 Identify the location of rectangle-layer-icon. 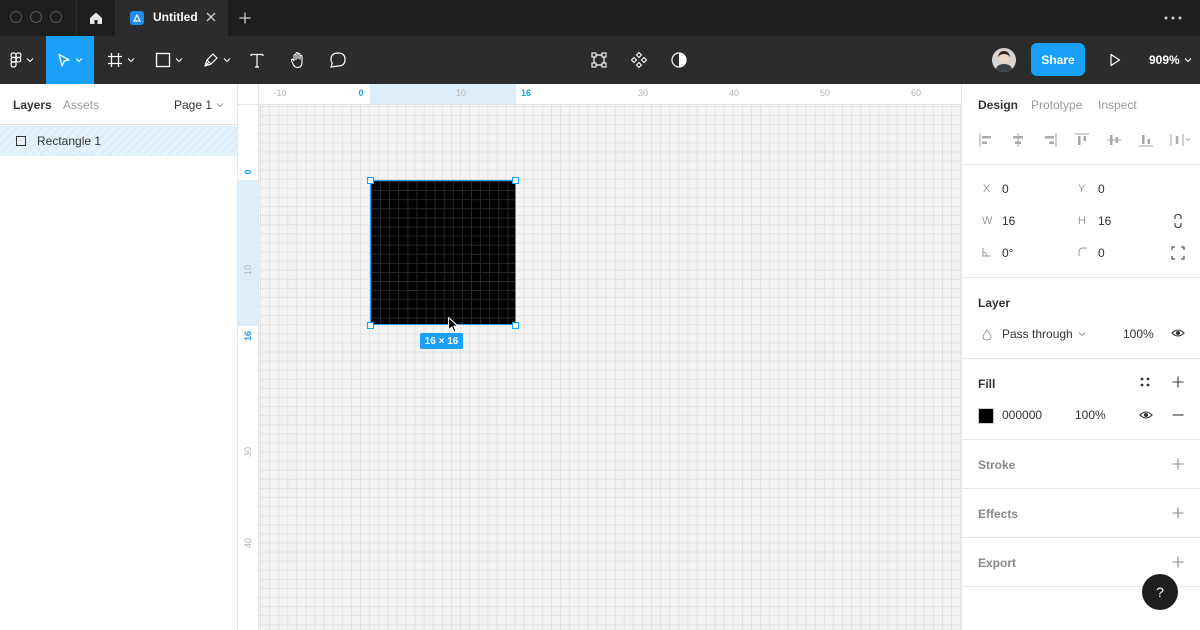
(21, 141).